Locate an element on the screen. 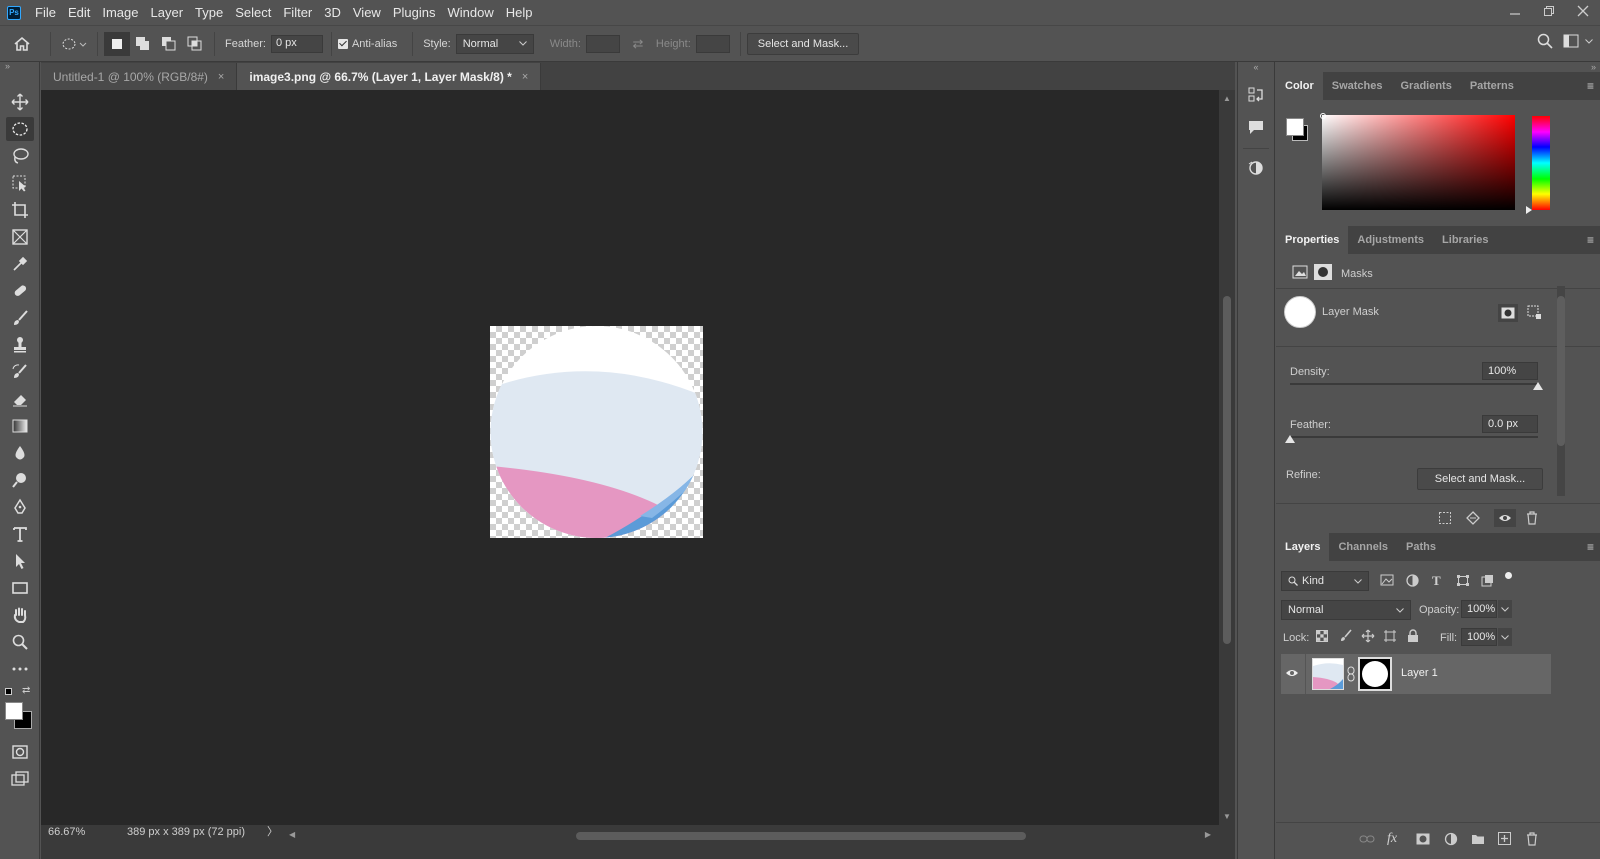  swap-colors-icon: ⇄ is located at coordinates (26, 690).